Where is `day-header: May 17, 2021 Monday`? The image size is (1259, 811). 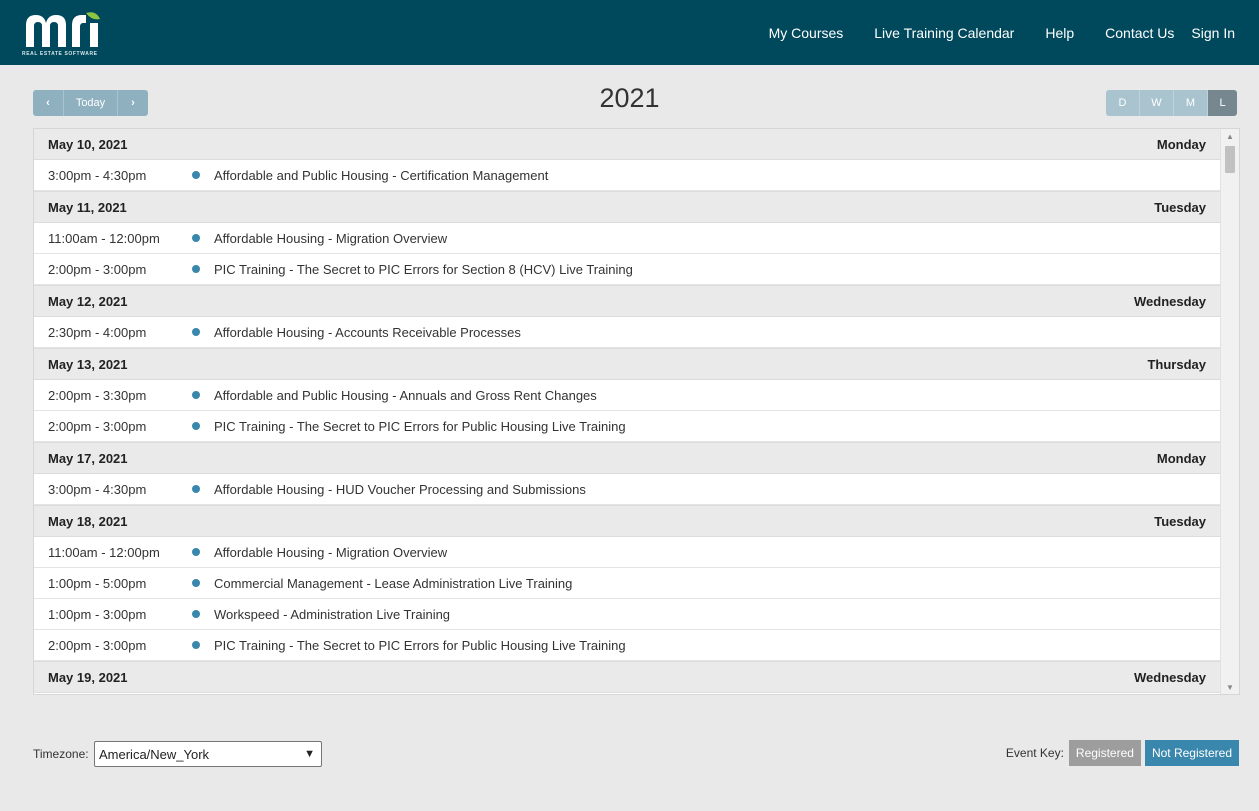 day-header: May 17, 2021 Monday is located at coordinates (627, 458).